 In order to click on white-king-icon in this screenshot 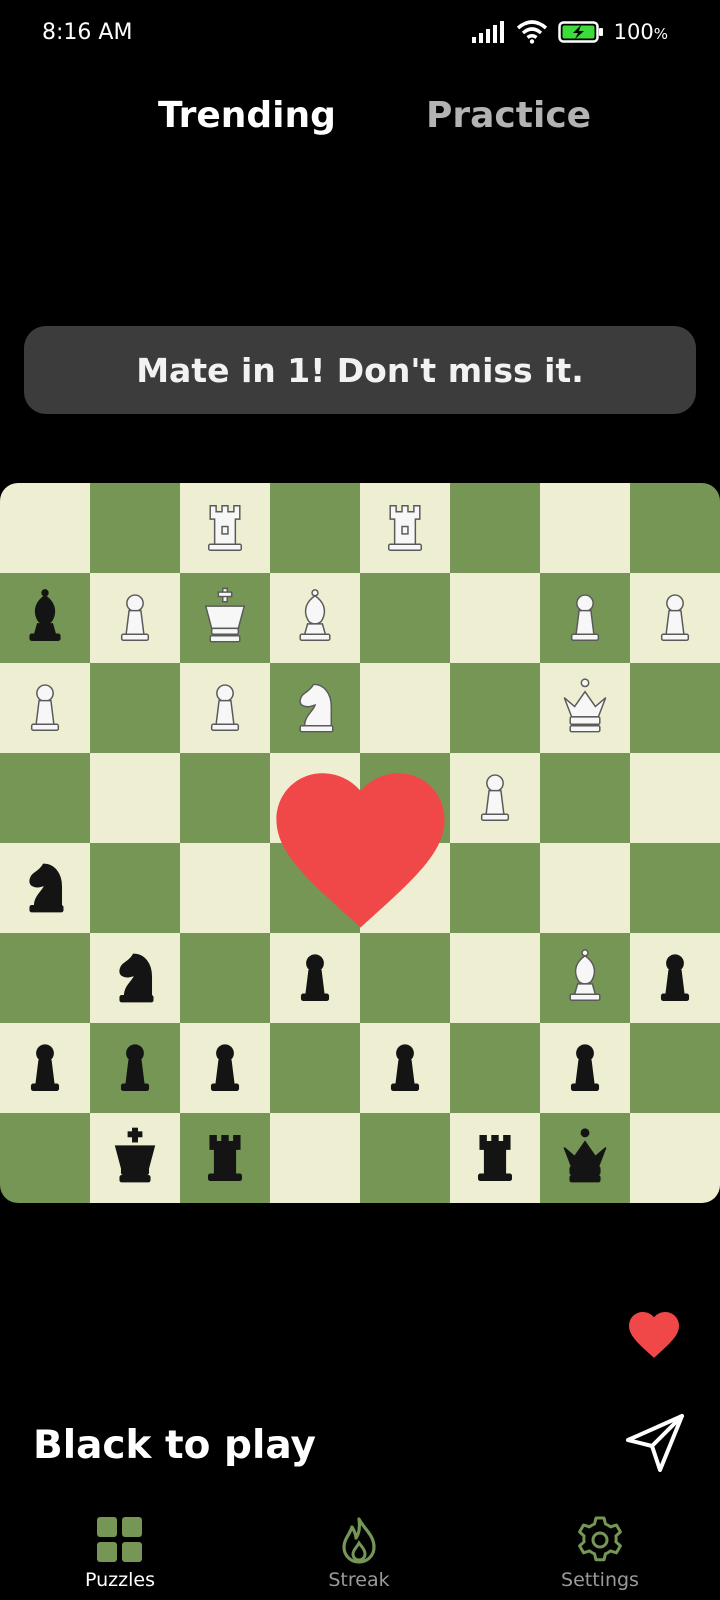, I will do `click(225, 618)`.